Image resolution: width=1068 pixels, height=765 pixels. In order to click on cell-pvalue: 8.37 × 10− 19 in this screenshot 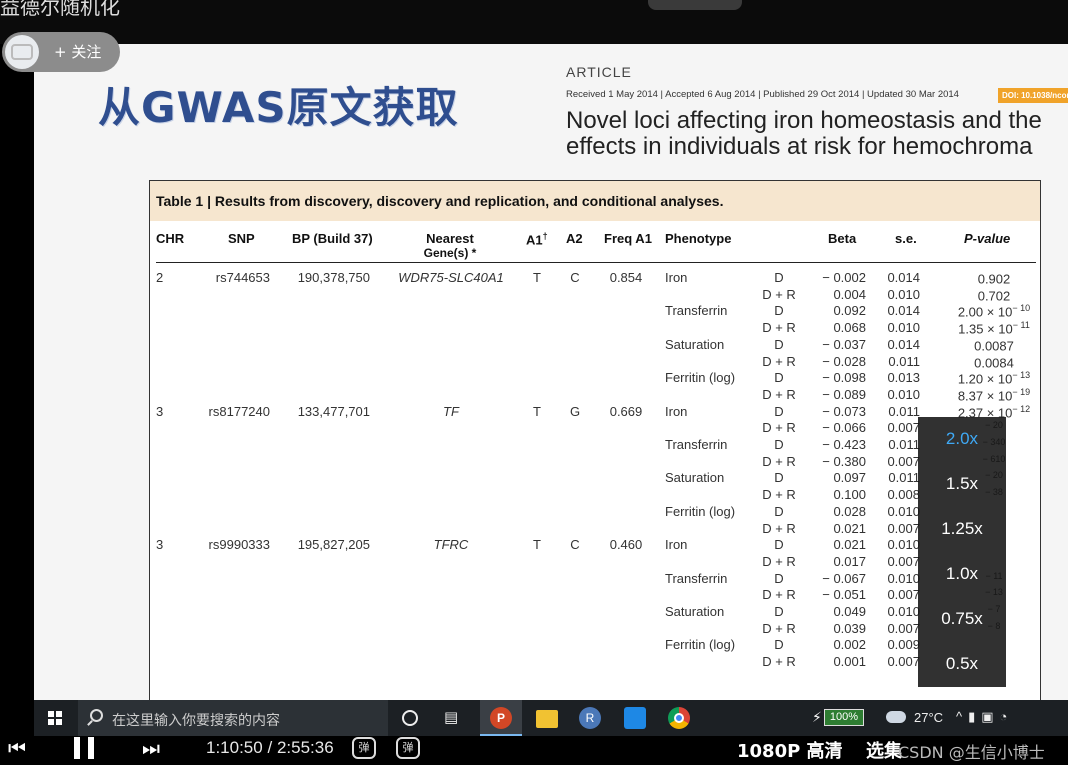, I will do `click(994, 395)`.